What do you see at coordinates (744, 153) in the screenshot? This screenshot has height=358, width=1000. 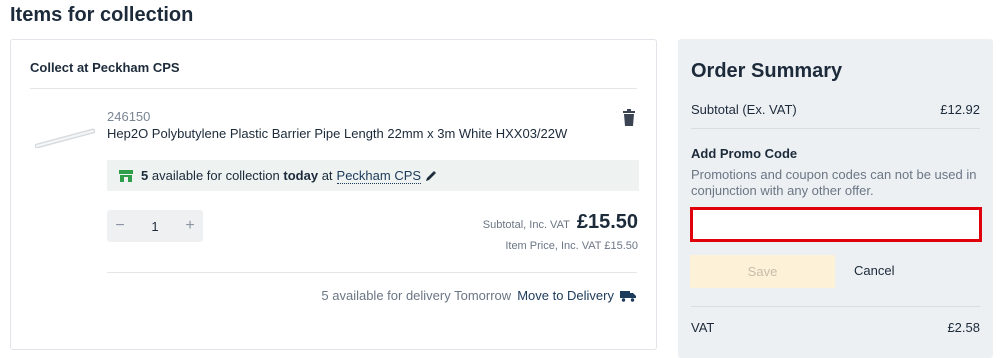 I see `promo-code-heading: Add Promo Code` at bounding box center [744, 153].